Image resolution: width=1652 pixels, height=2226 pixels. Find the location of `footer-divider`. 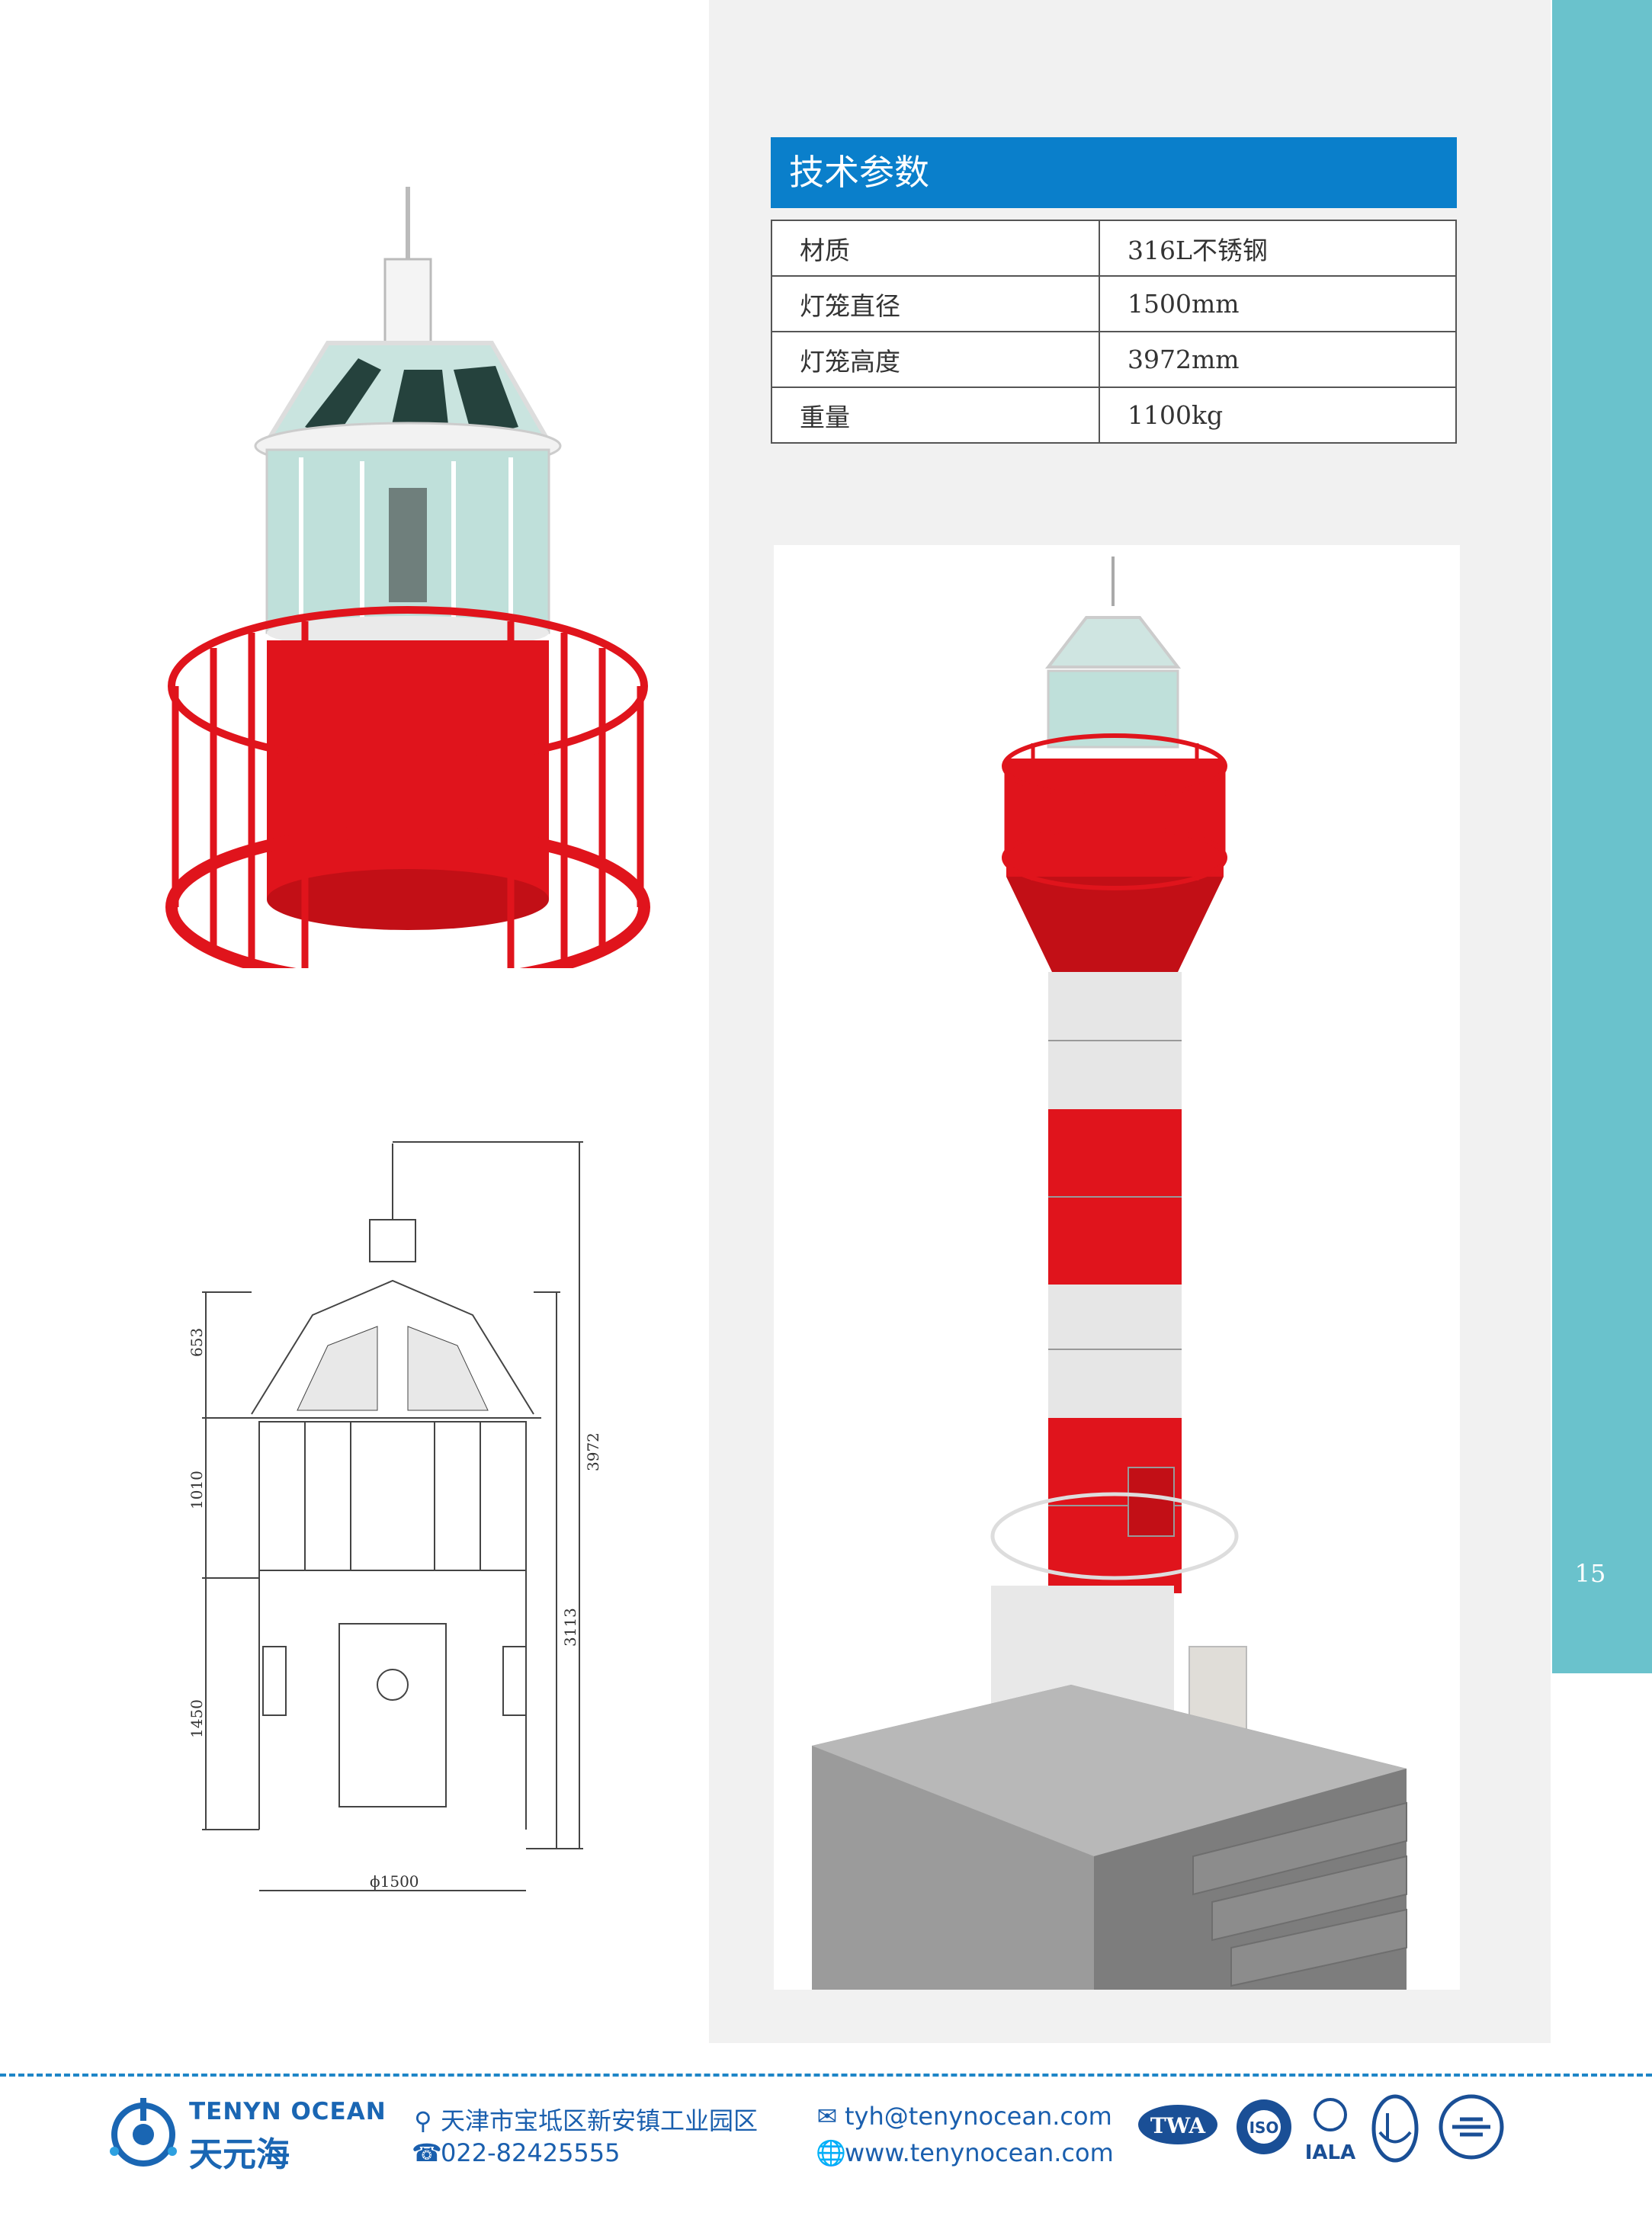

footer-divider is located at coordinates (826, 2075).